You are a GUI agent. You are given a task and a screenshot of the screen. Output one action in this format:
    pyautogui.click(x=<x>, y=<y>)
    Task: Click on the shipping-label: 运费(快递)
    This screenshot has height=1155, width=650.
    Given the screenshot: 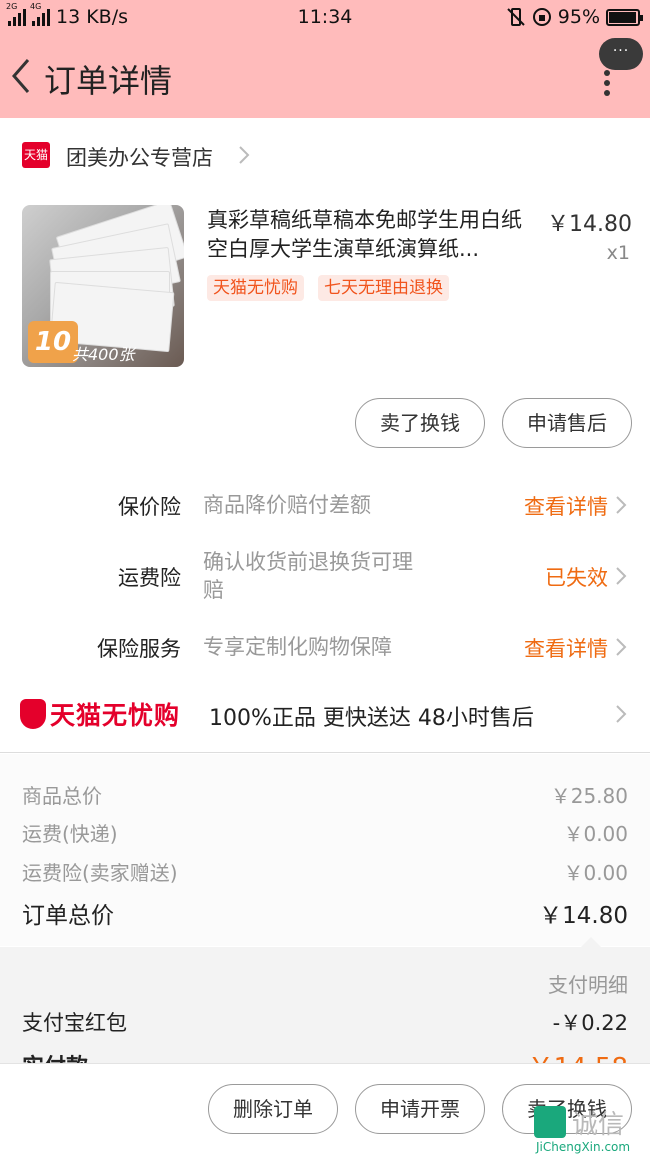 What is the action you would take?
    pyautogui.click(x=70, y=834)
    